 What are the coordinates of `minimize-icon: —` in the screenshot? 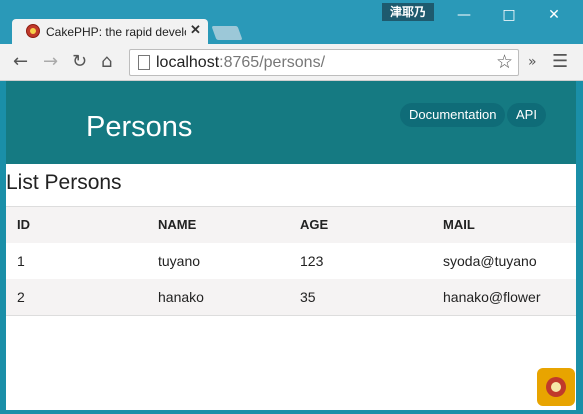 It's located at (464, 15).